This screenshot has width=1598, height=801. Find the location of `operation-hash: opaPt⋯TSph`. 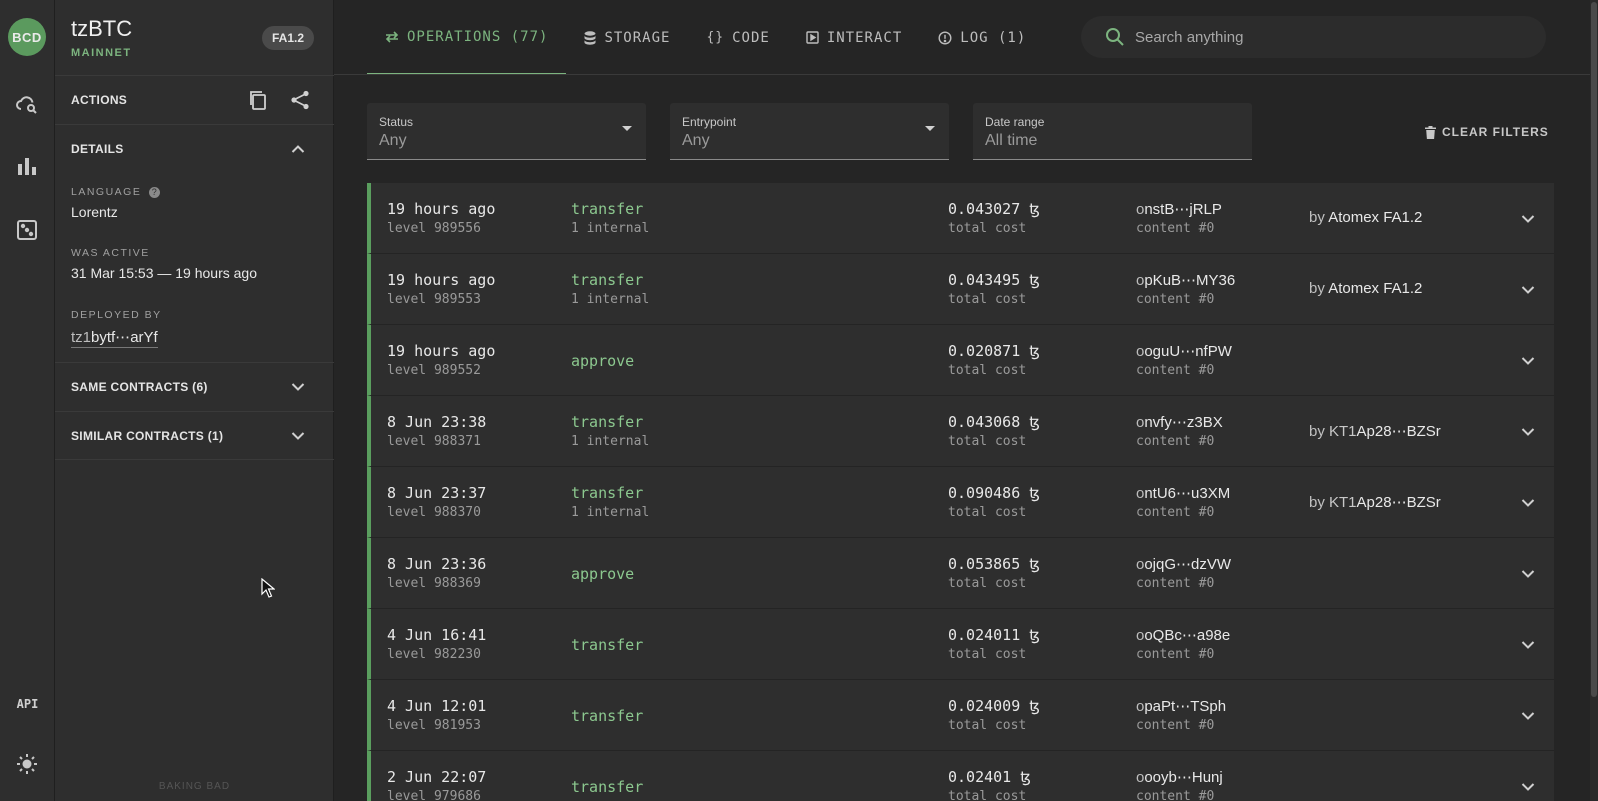

operation-hash: opaPt⋯TSph is located at coordinates (1181, 706).